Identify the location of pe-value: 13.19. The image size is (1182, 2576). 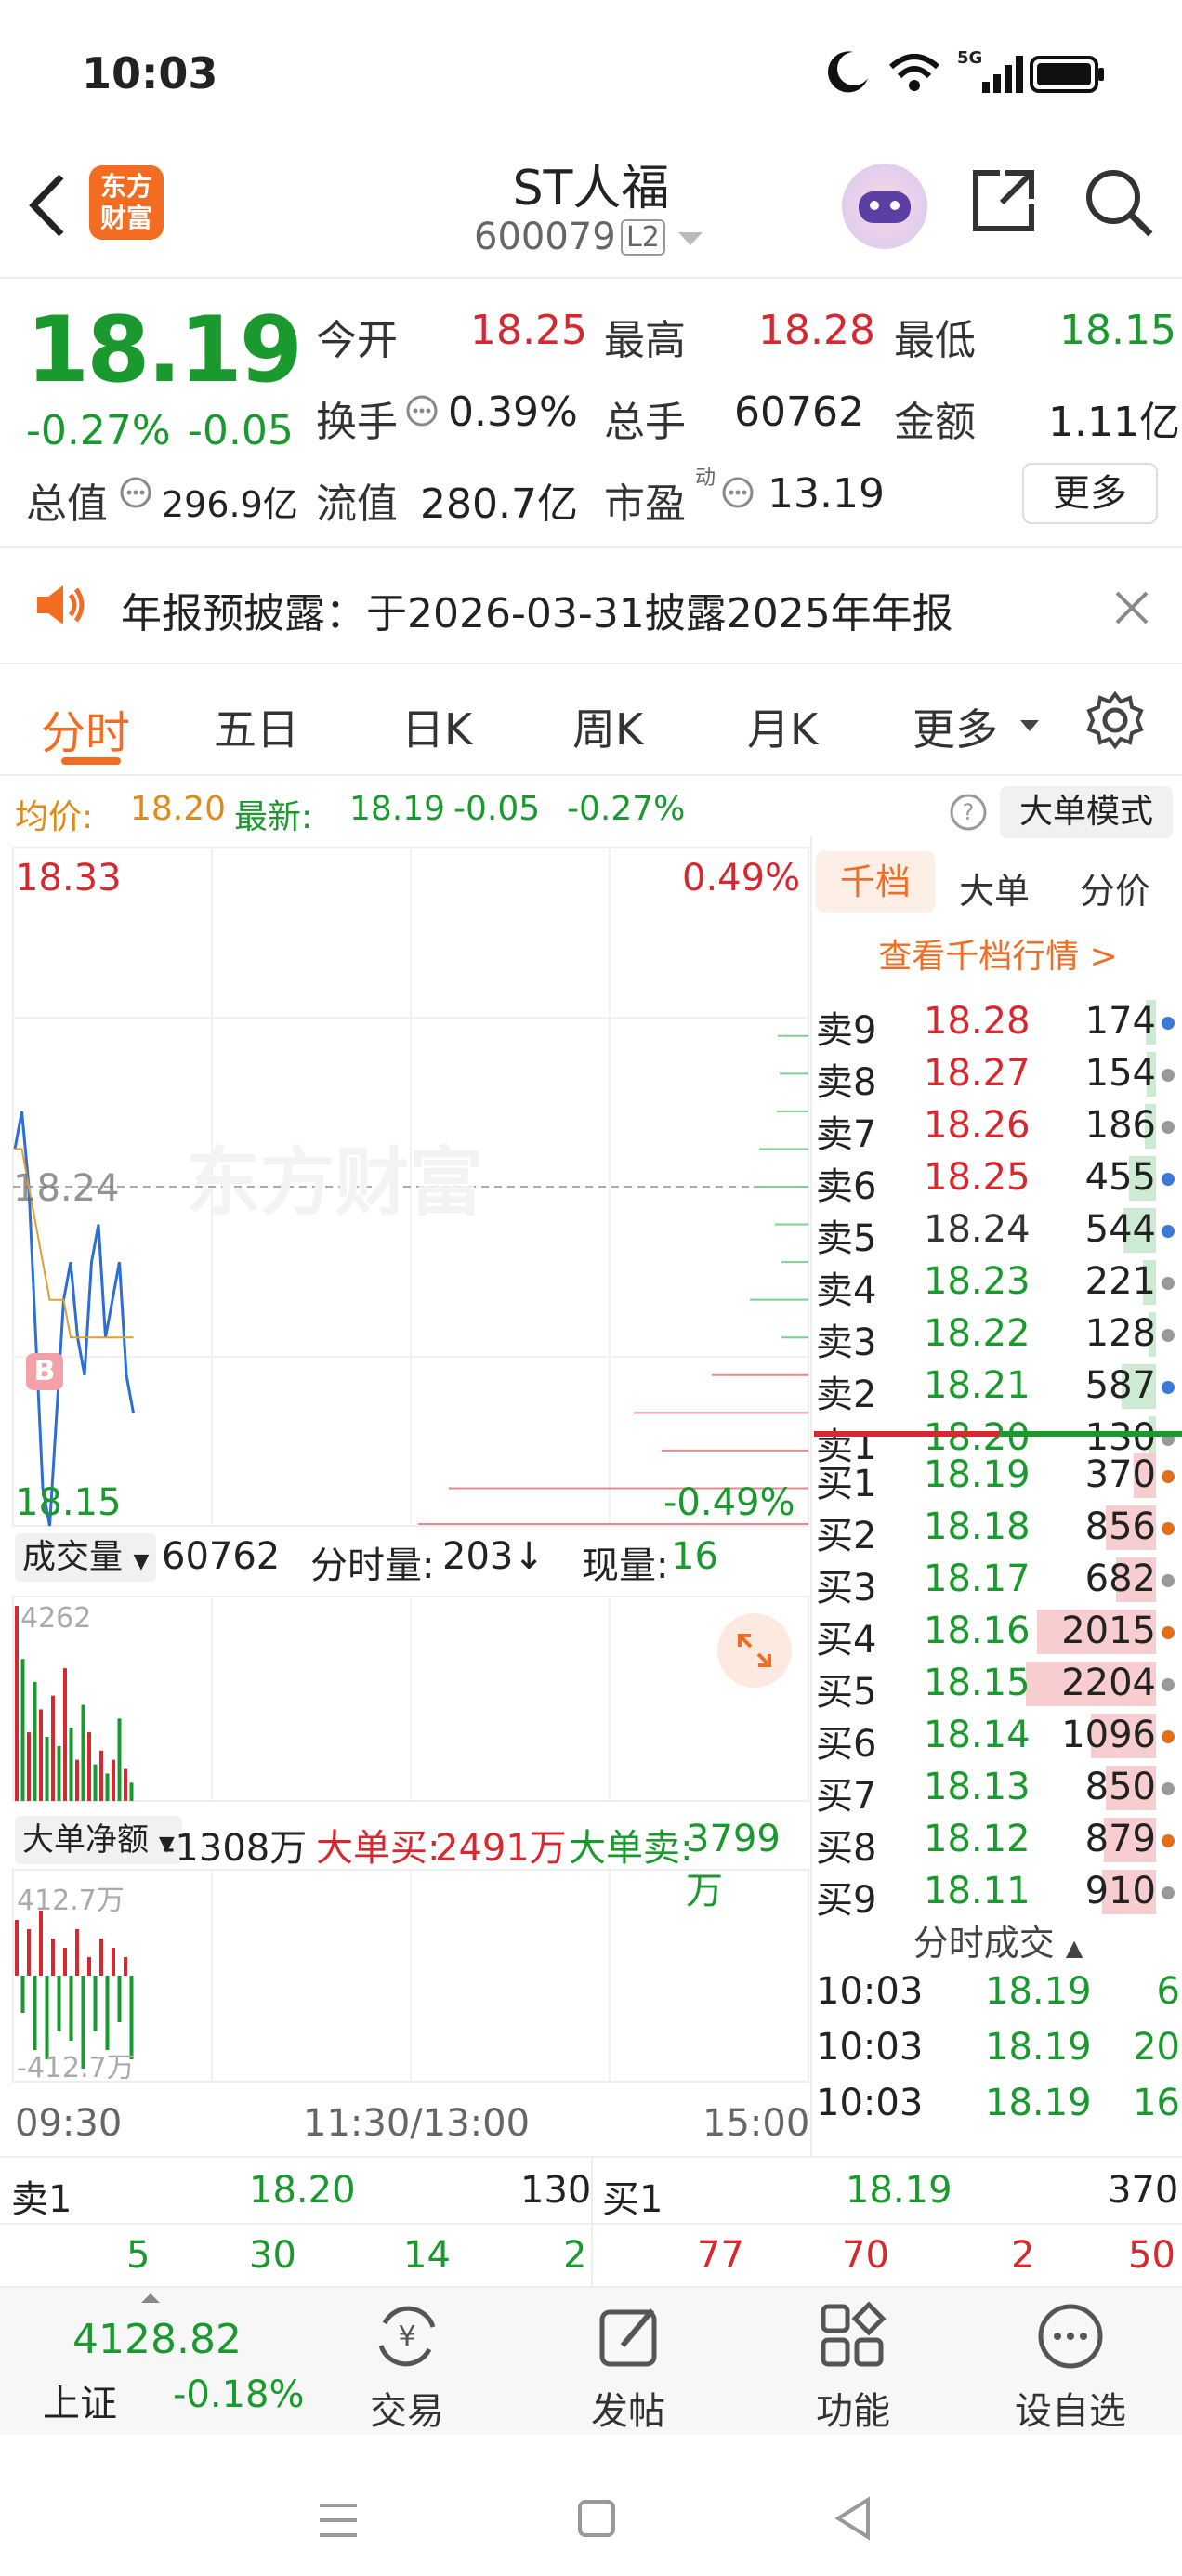
(826, 494).